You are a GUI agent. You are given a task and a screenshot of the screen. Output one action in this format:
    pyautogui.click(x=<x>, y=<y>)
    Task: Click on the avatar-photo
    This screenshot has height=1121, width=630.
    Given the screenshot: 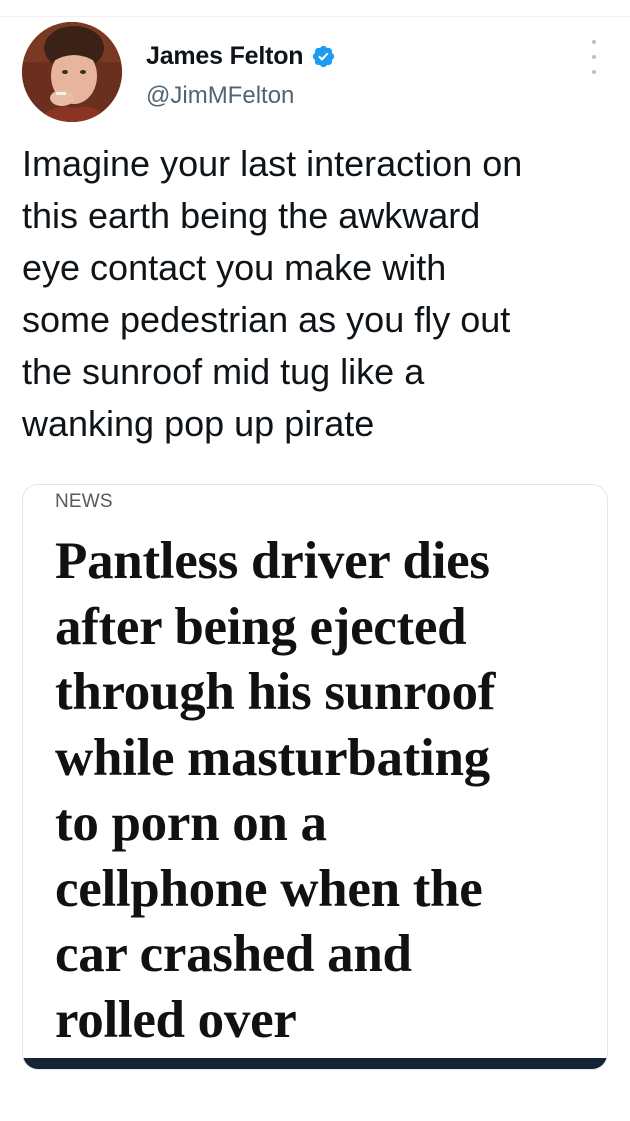 What is the action you would take?
    pyautogui.click(x=72, y=72)
    